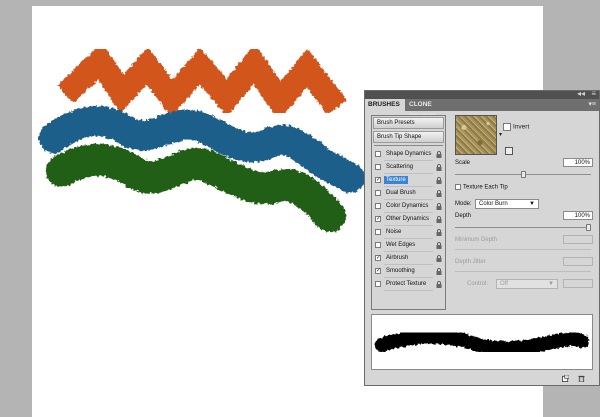  Describe the element at coordinates (565, 378) in the screenshot. I see `create-new-brush-icon` at that location.